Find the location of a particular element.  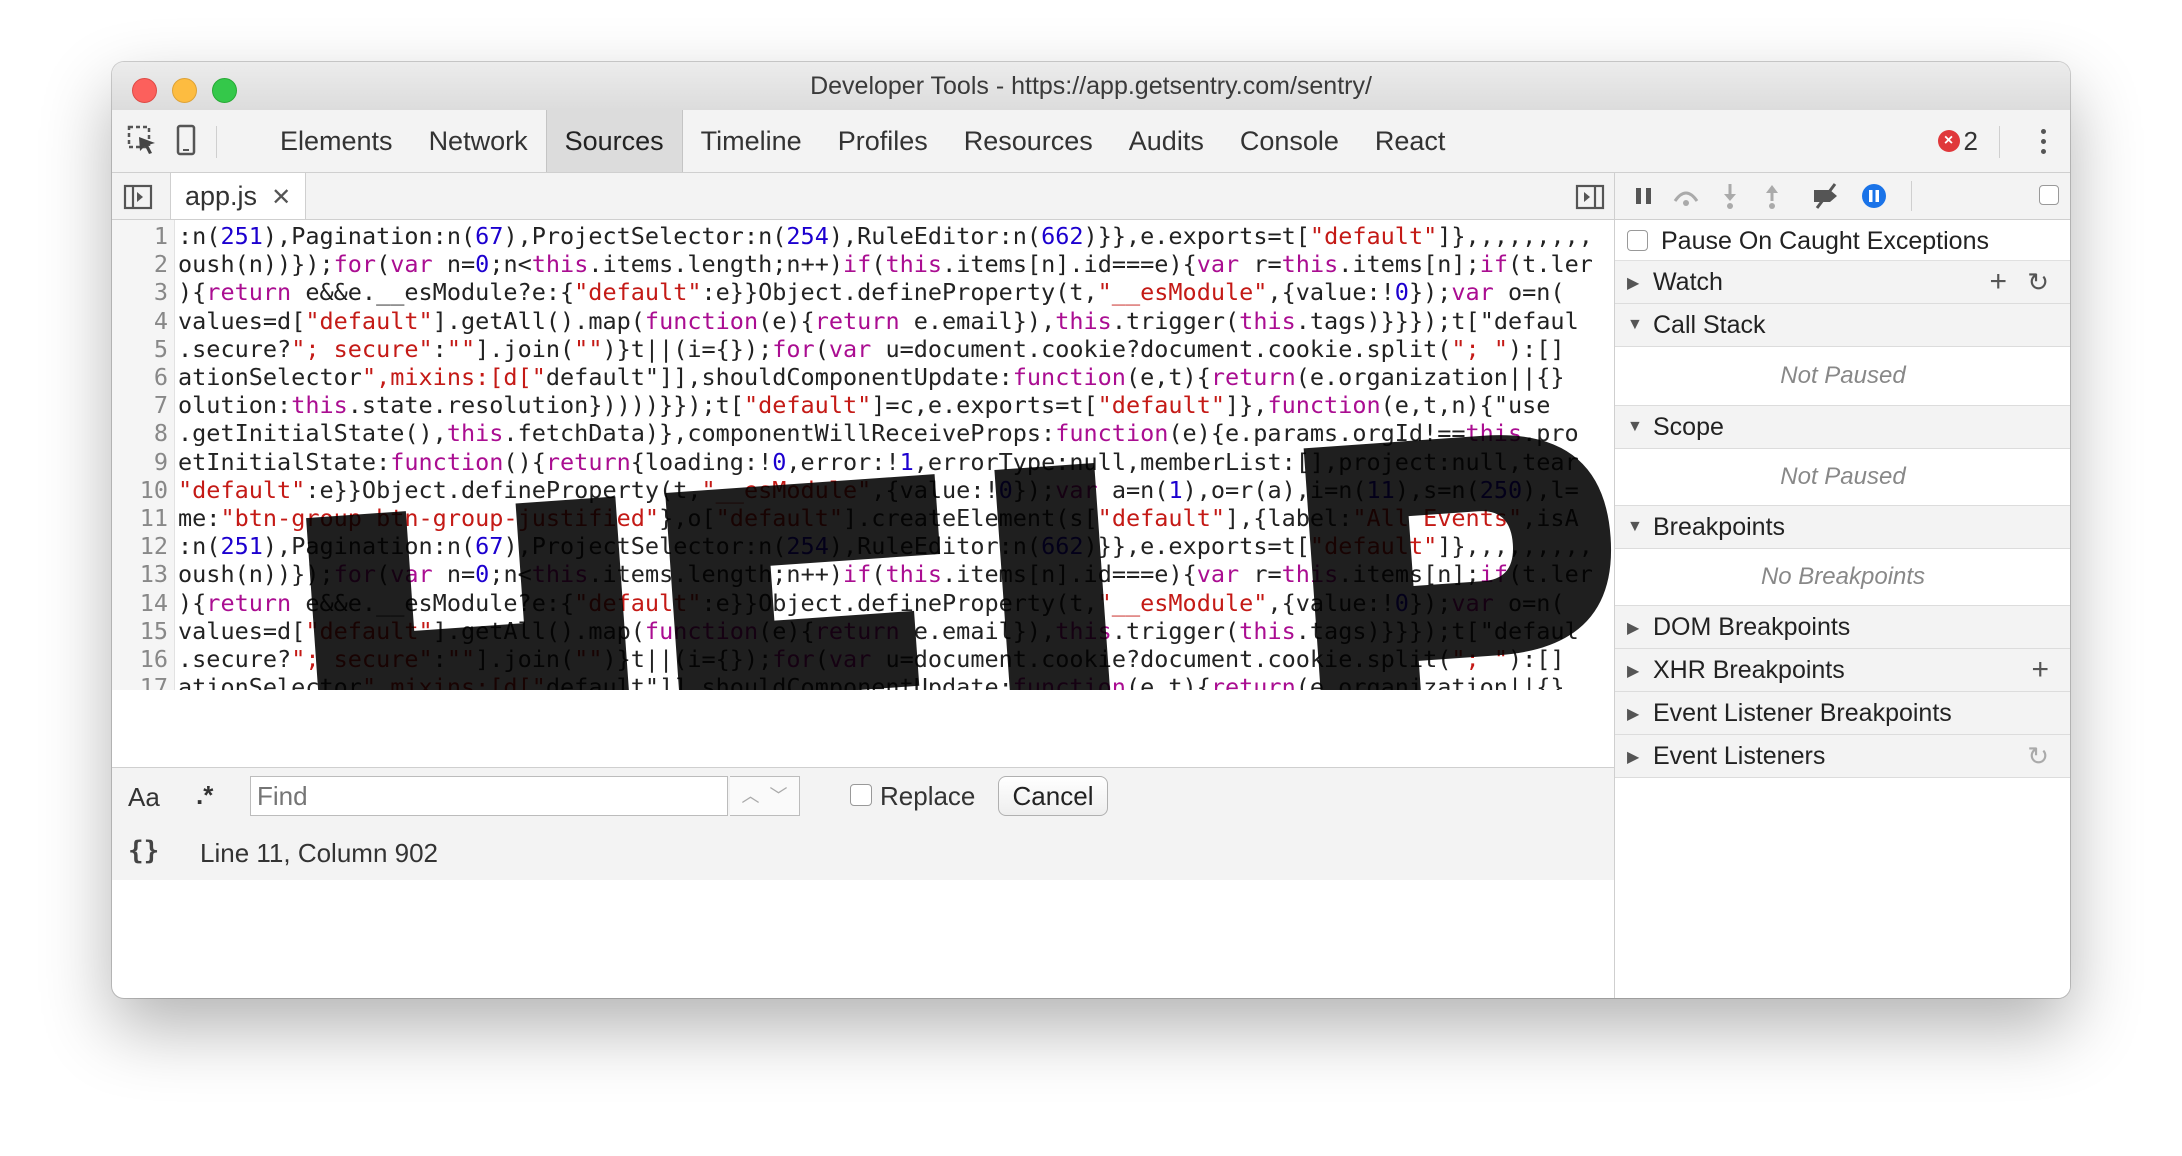

tab-sources: Sources is located at coordinates (614, 141).